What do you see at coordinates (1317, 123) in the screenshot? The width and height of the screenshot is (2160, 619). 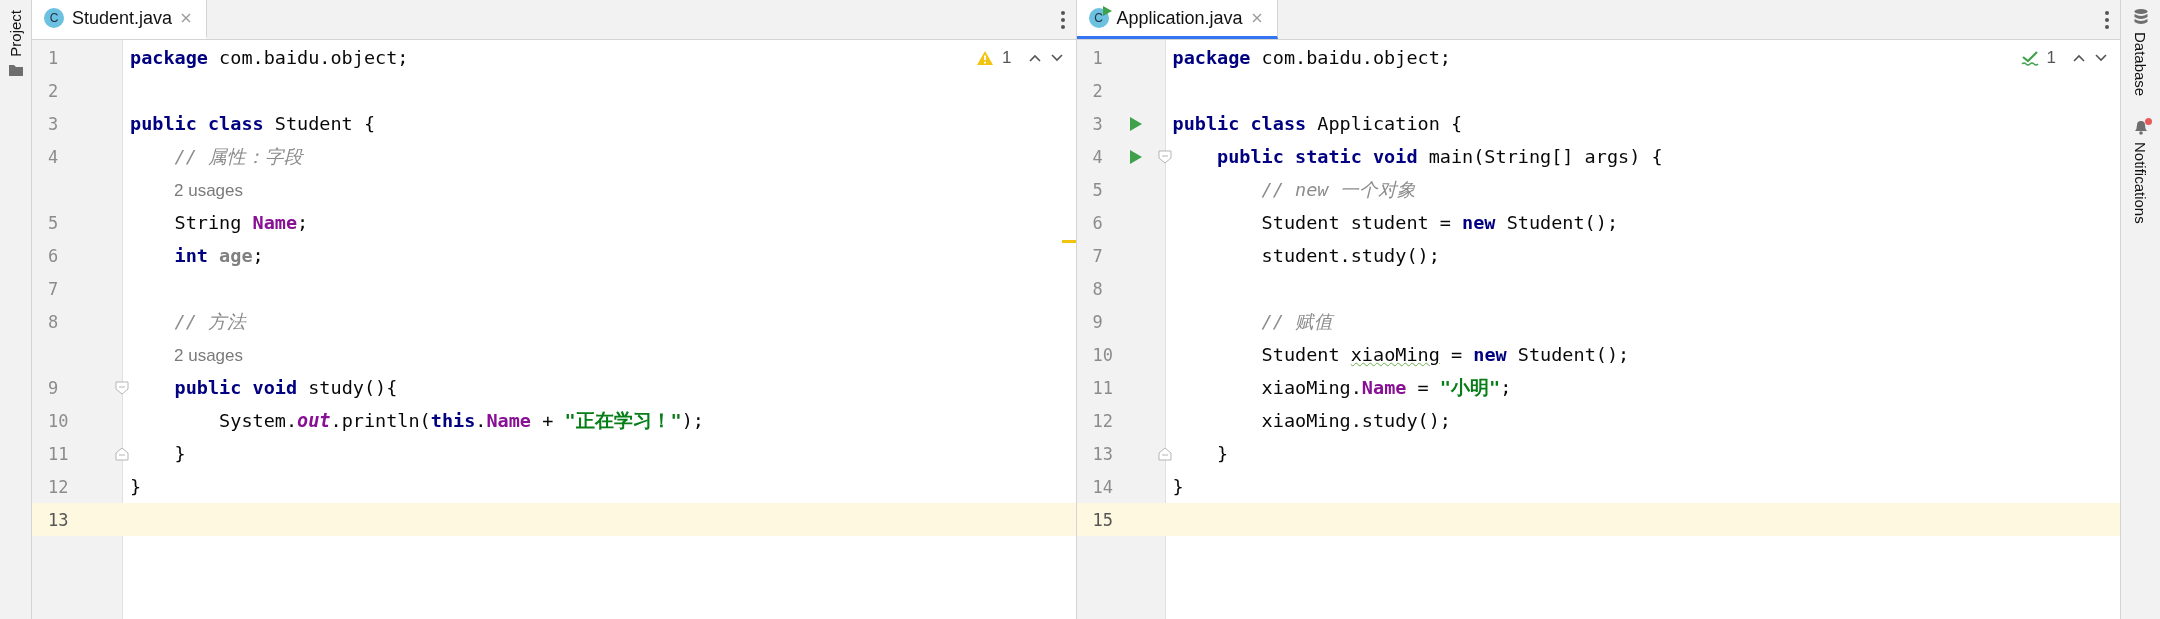 I see `code-line: public class Application {` at bounding box center [1317, 123].